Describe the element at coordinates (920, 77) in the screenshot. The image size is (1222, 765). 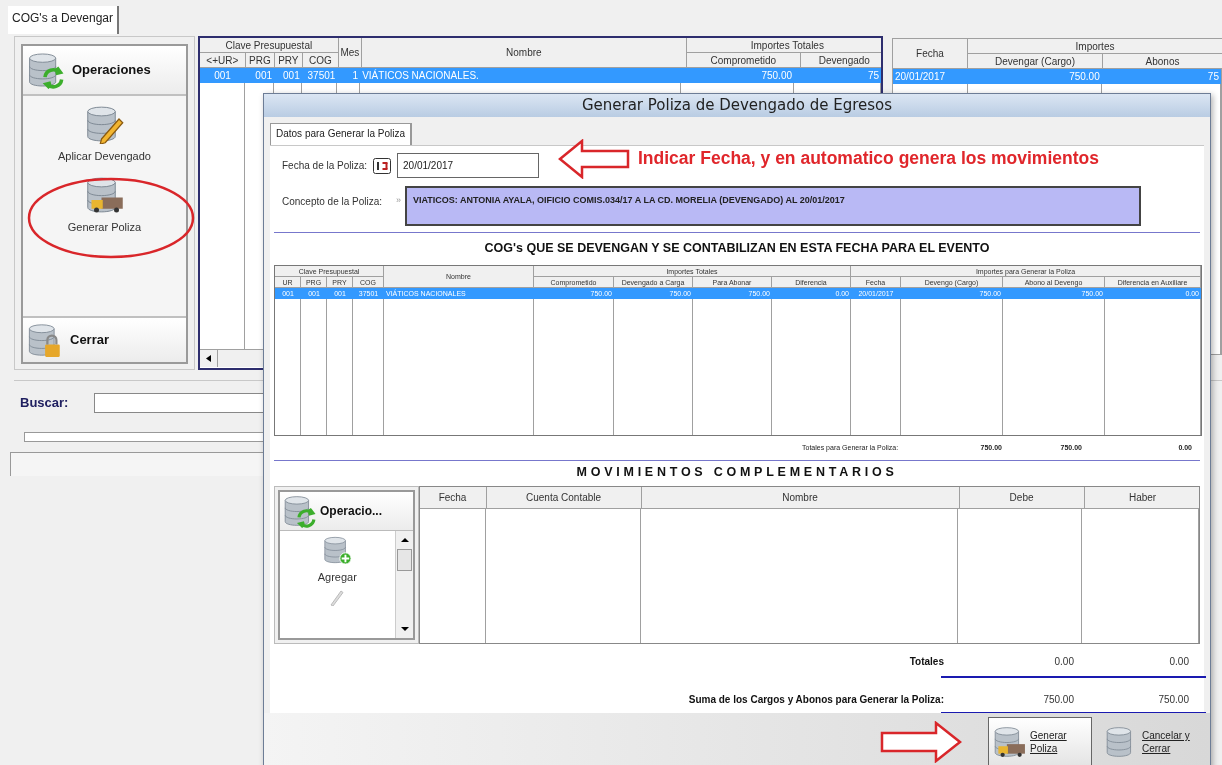
I see `table-cell-text: 20/01/2017` at that location.